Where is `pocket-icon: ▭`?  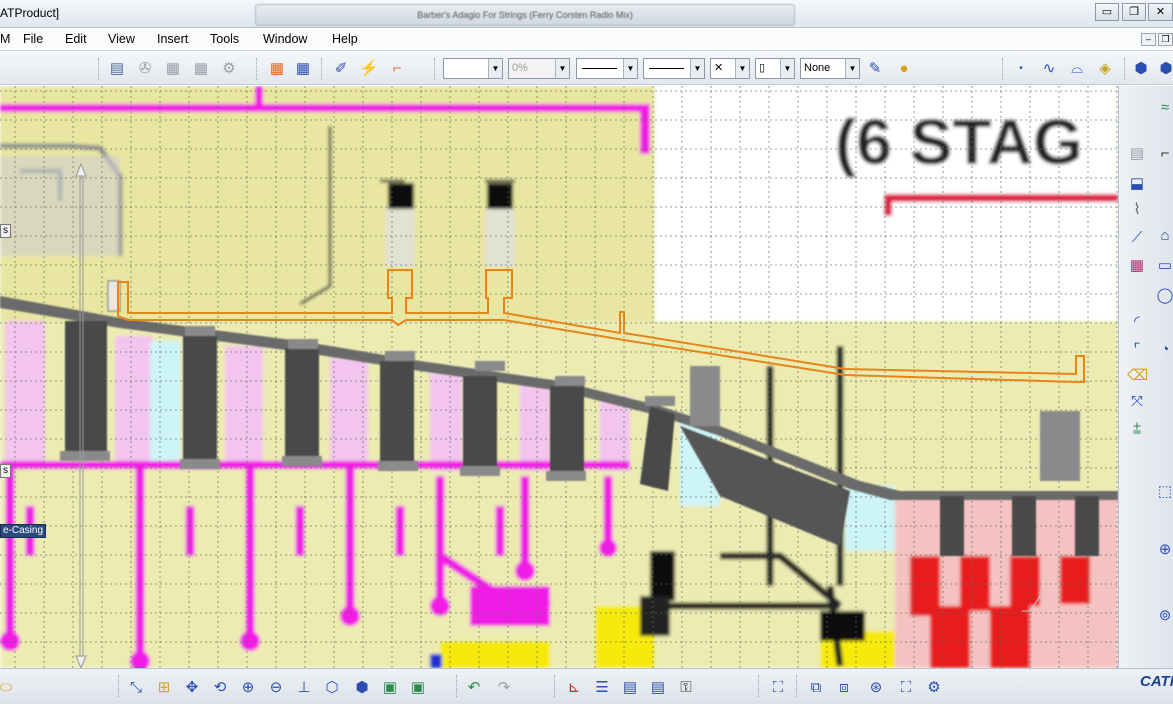 pocket-icon: ▭ is located at coordinates (1164, 266).